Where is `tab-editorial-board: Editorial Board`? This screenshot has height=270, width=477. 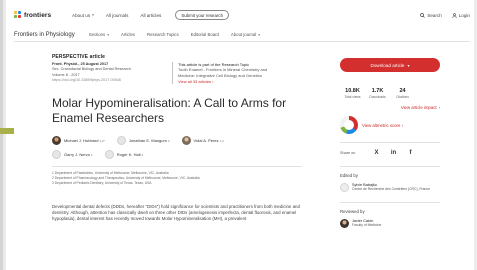
tab-editorial-board: Editorial Board is located at coordinates (205, 34).